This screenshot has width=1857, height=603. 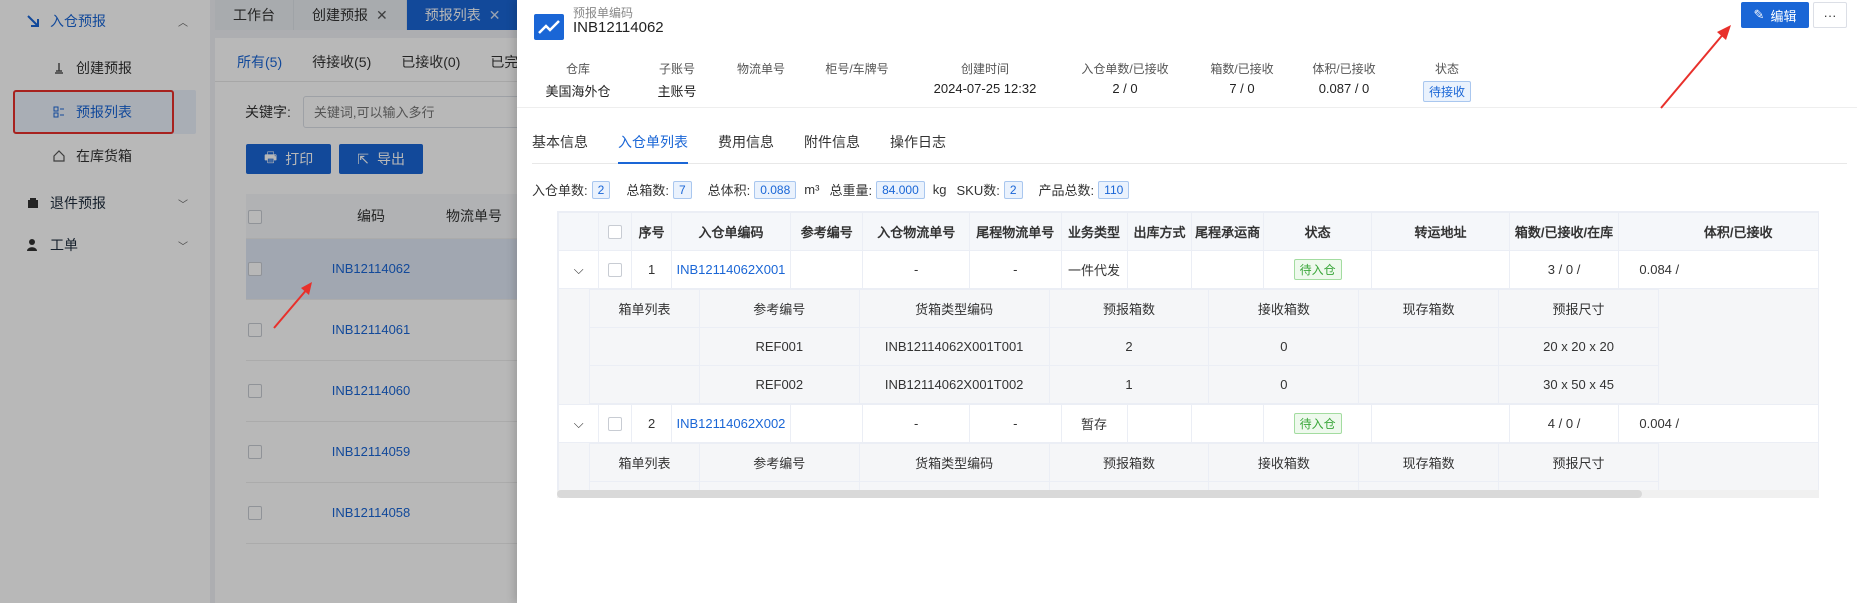 I want to click on forecast-code-link: INB12114062, so click(x=371, y=268).